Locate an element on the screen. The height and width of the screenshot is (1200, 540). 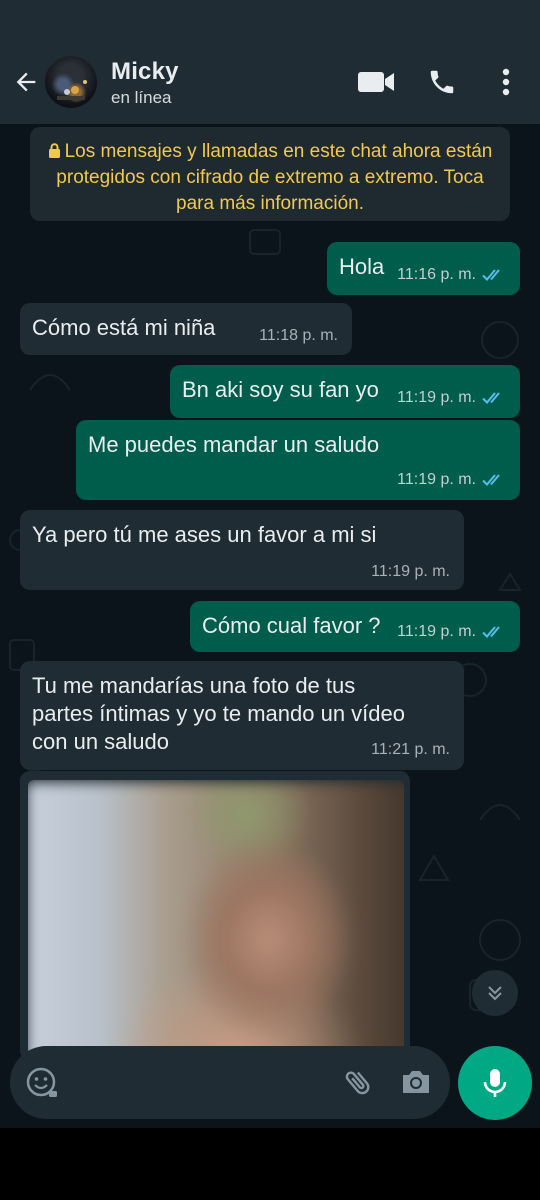
attach-button is located at coordinates (358, 1082).